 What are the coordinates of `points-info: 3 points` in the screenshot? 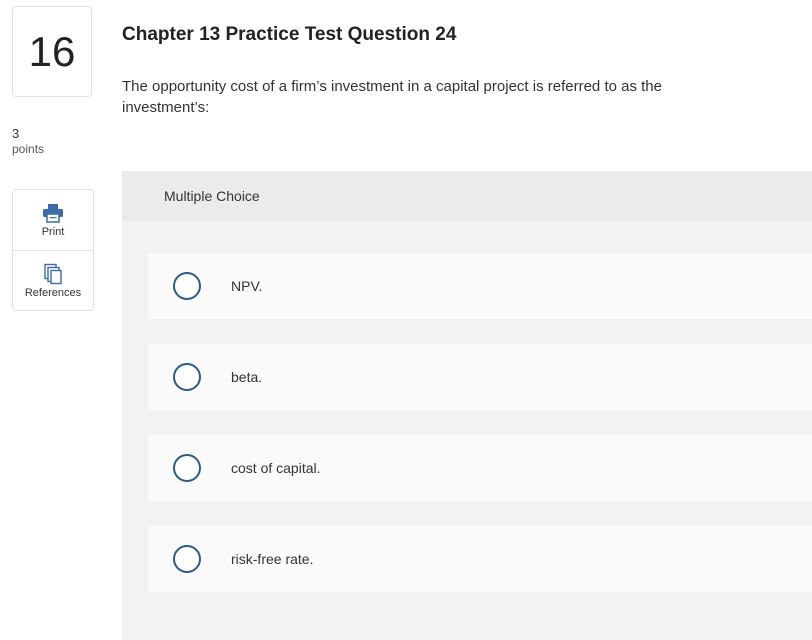 It's located at (28, 141).